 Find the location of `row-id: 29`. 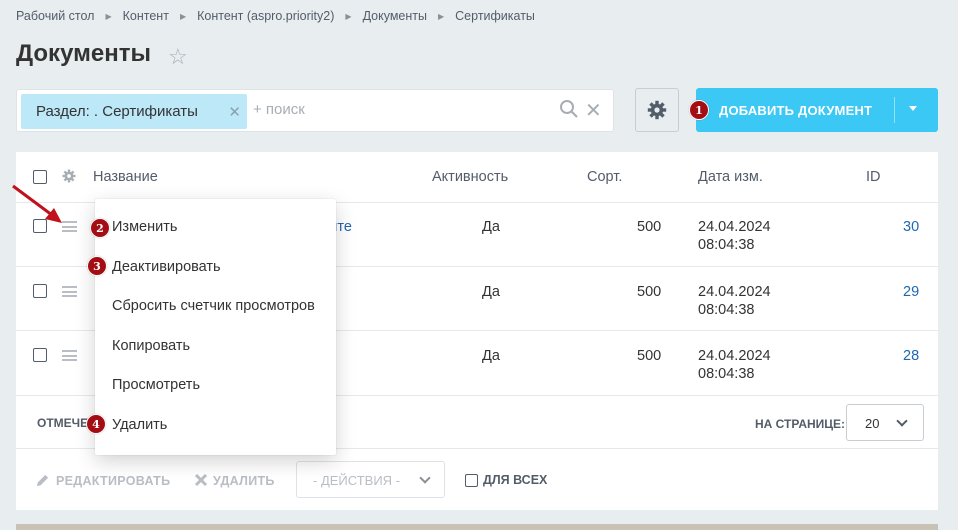

row-id: 29 is located at coordinates (911, 292).